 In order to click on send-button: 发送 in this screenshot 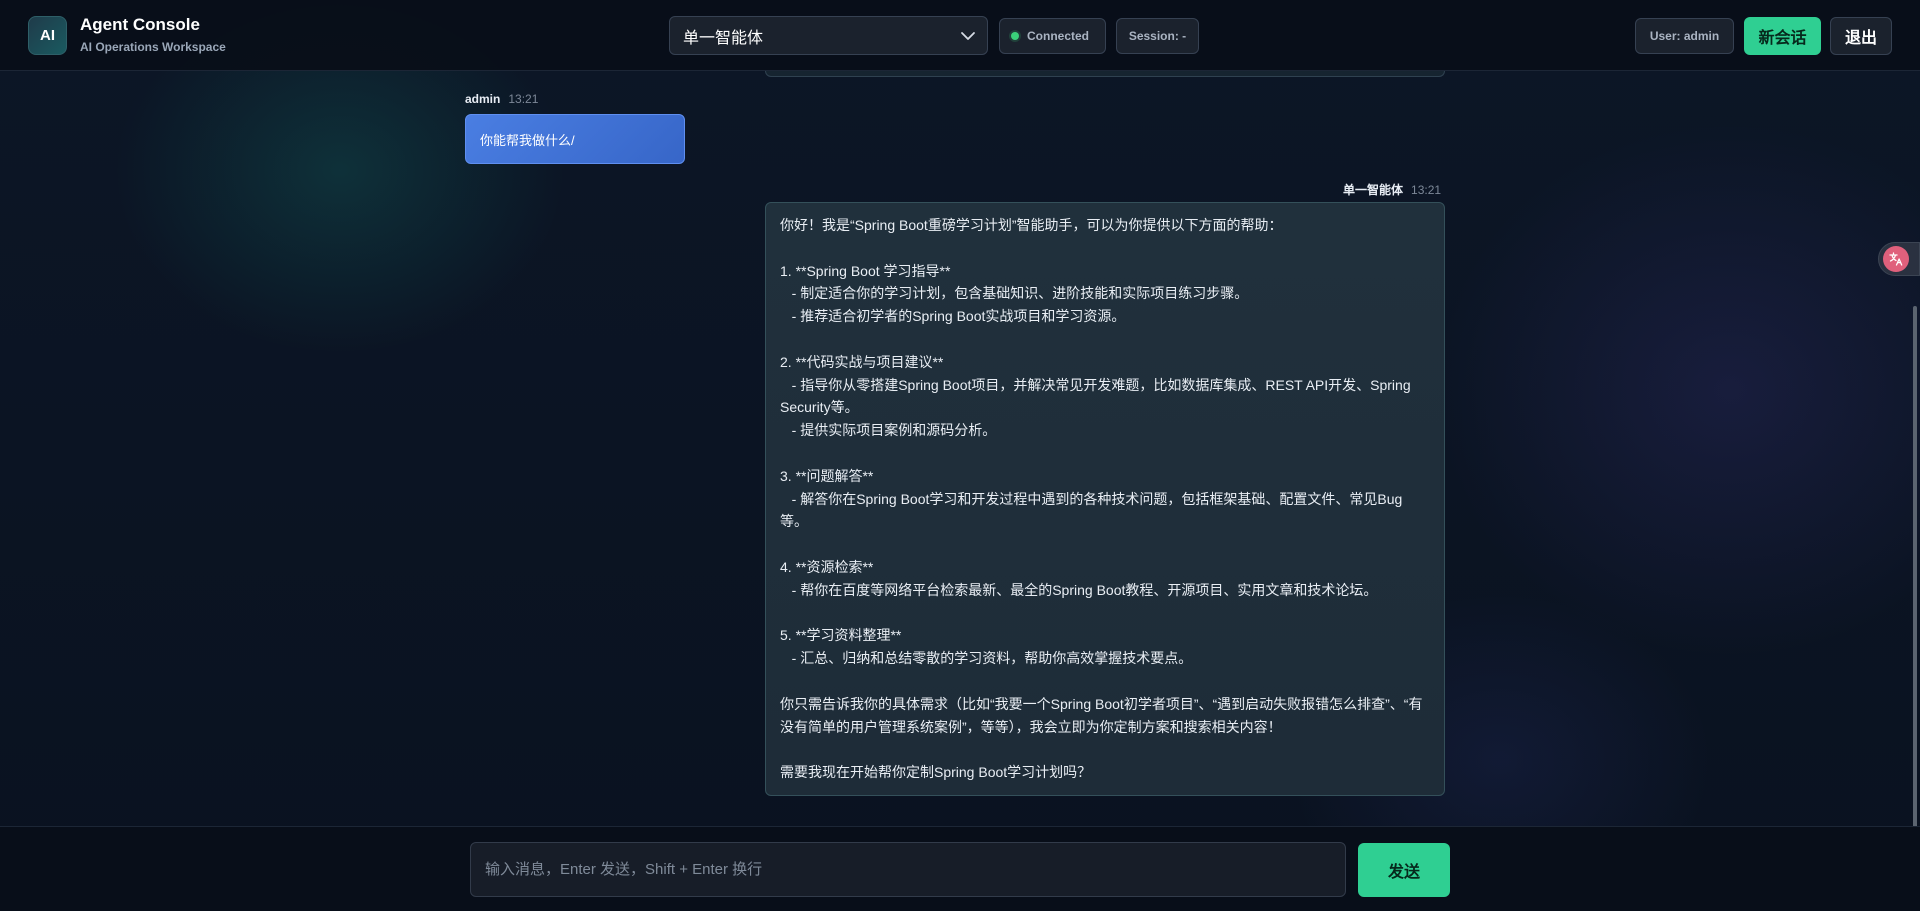, I will do `click(1404, 870)`.